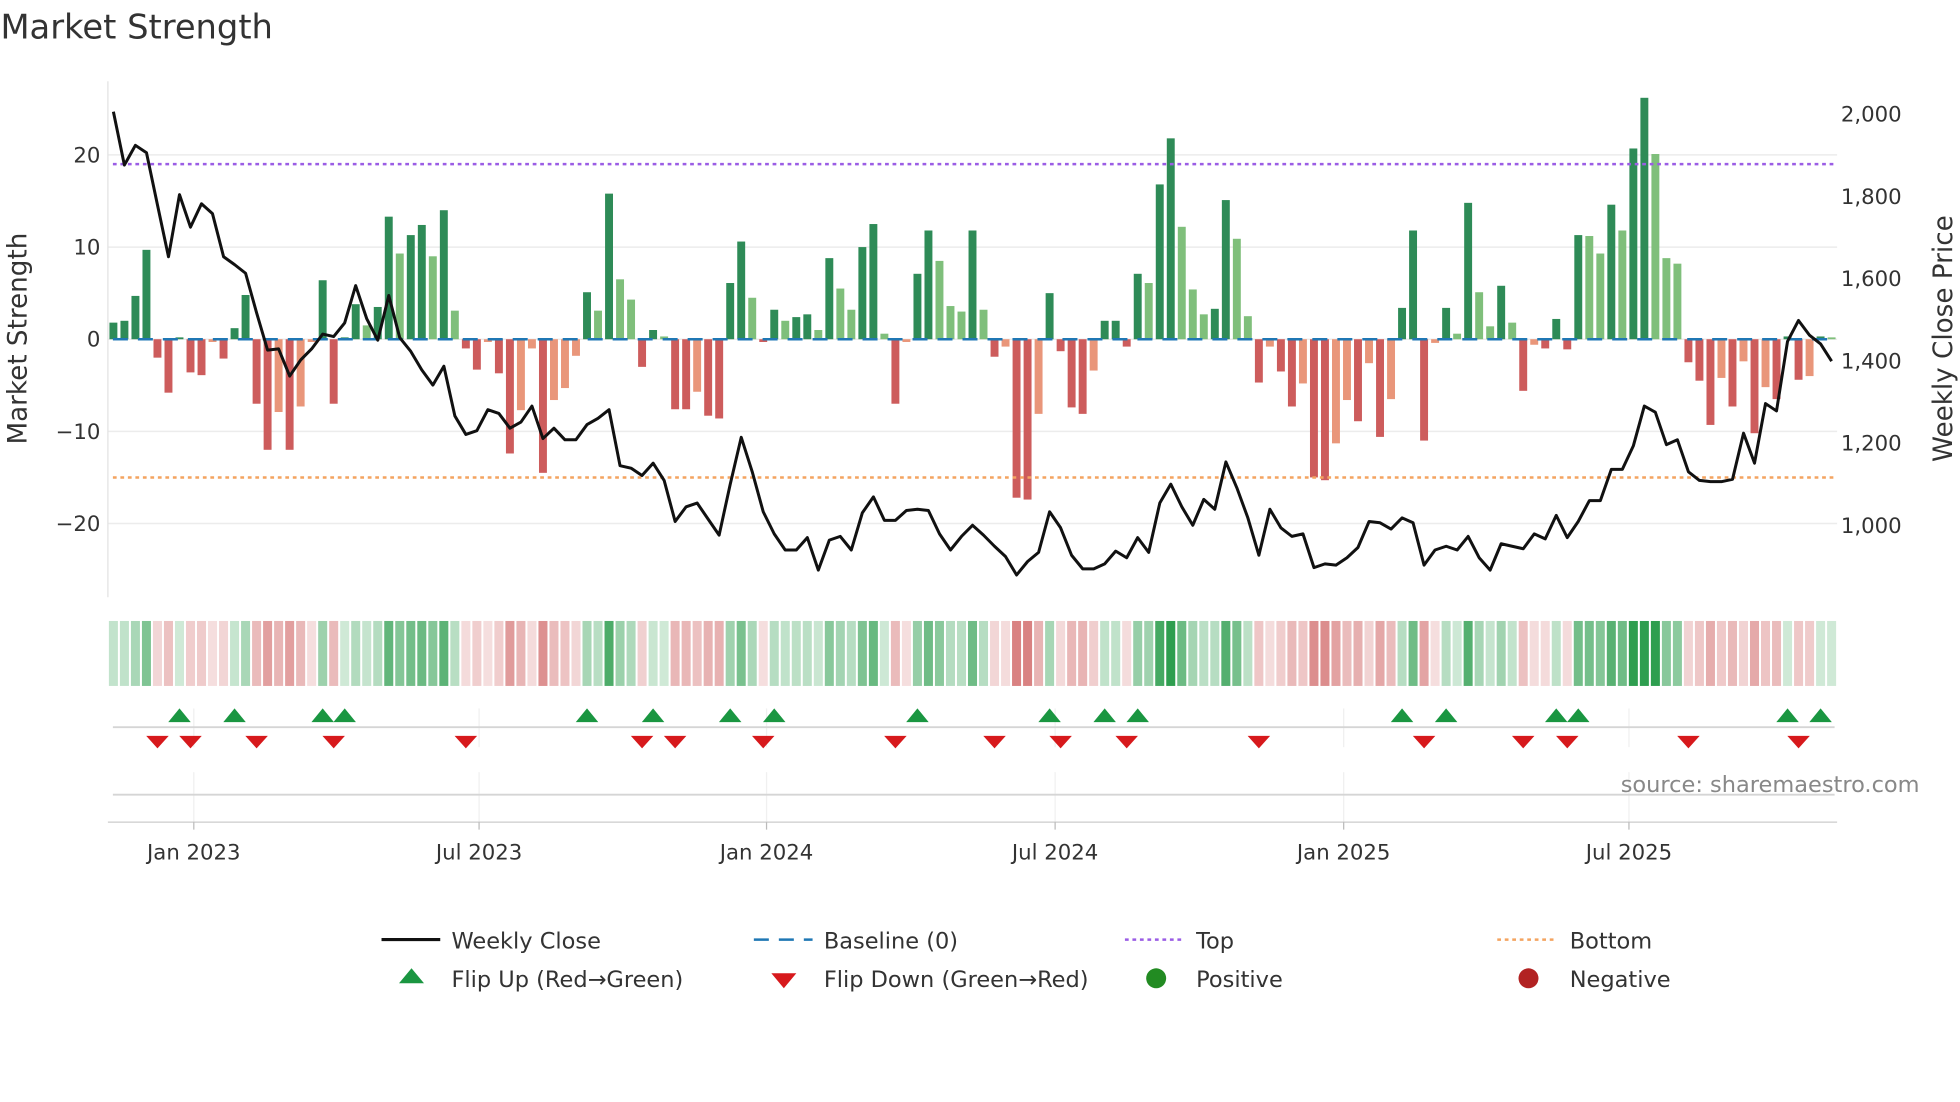  What do you see at coordinates (1574, 941) in the screenshot?
I see `legend-item-bottom: Bottom` at bounding box center [1574, 941].